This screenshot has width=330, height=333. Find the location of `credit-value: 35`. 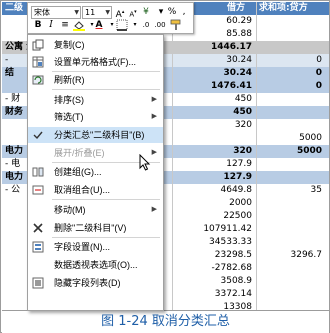

credit-value: 35 is located at coordinates (316, 190).